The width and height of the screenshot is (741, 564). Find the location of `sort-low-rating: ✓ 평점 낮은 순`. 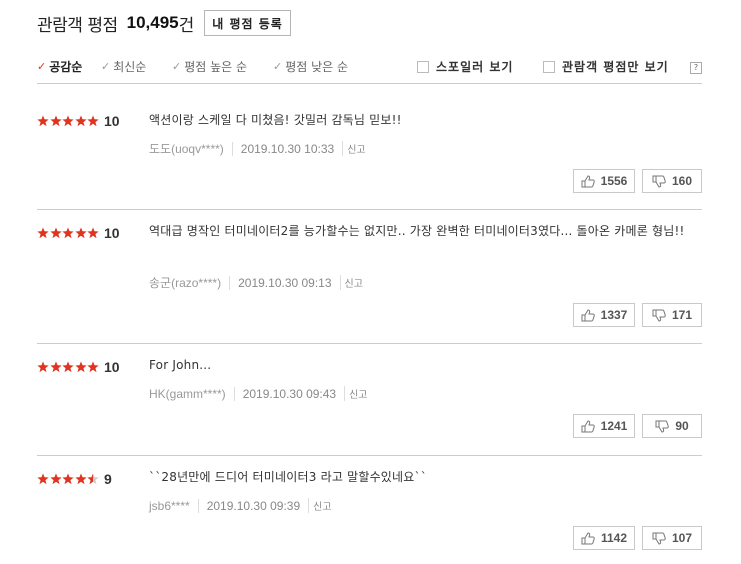

sort-low-rating: ✓ 평점 낮은 순 is located at coordinates (310, 66).